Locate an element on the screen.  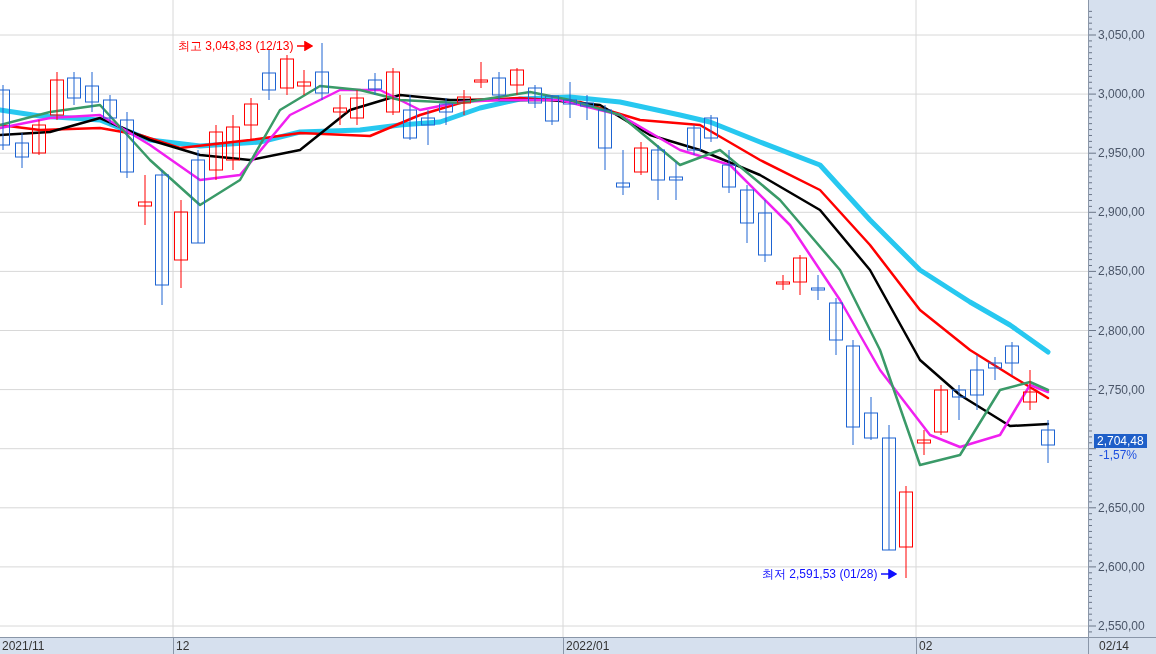
axis-label: 02 is located at coordinates (924, 646).